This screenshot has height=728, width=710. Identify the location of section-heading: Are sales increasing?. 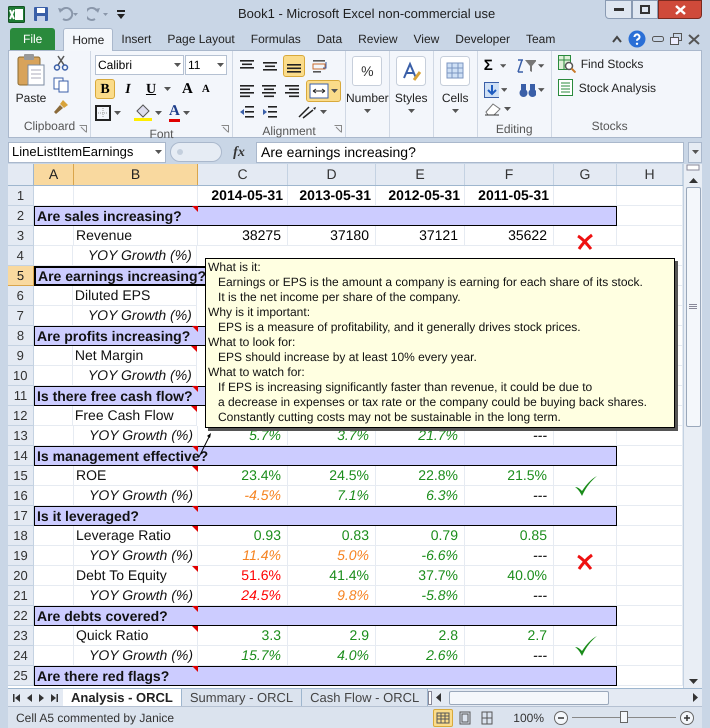
(325, 216).